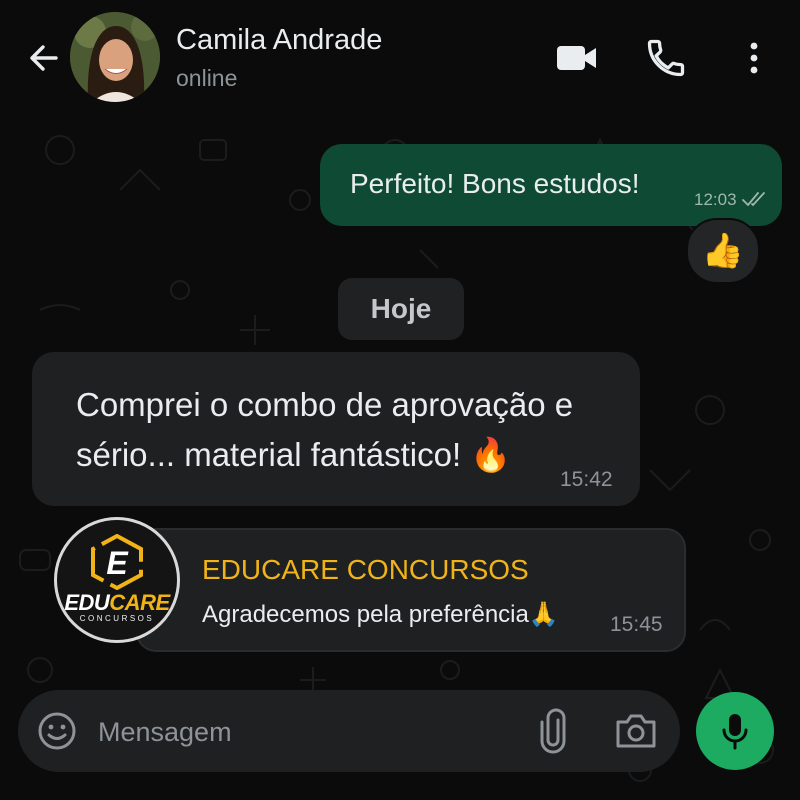  I want to click on brand-logo: E EDUCARE CONCURSOS, so click(117, 580).